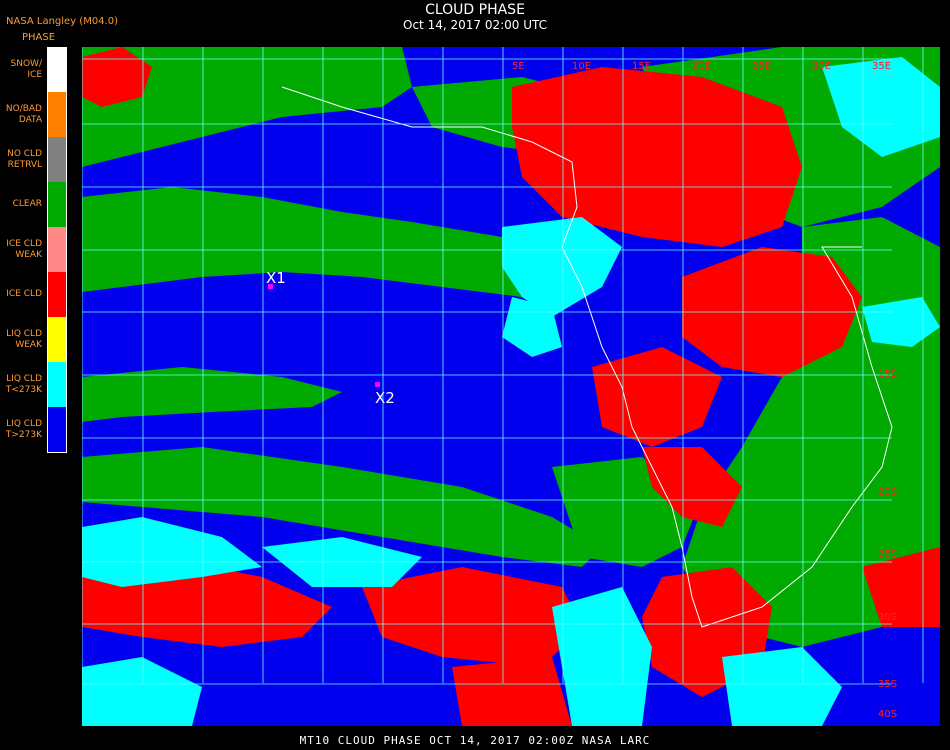  I want to click on latitude-label: 35S, so click(887, 684).